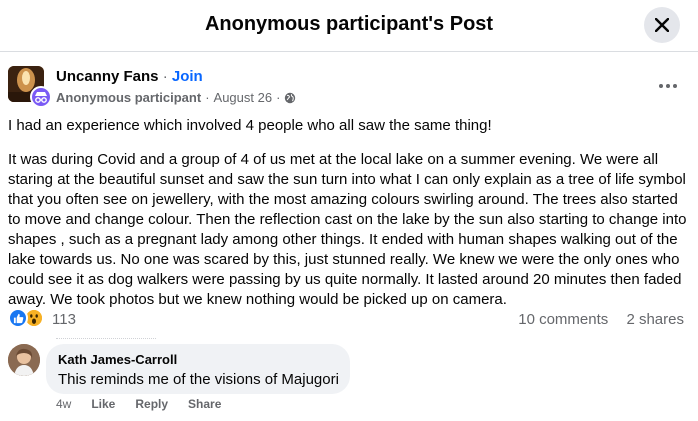 This screenshot has width=698, height=421. Describe the element at coordinates (107, 76) in the screenshot. I see `group-name-link: Uncanny Fans` at that location.